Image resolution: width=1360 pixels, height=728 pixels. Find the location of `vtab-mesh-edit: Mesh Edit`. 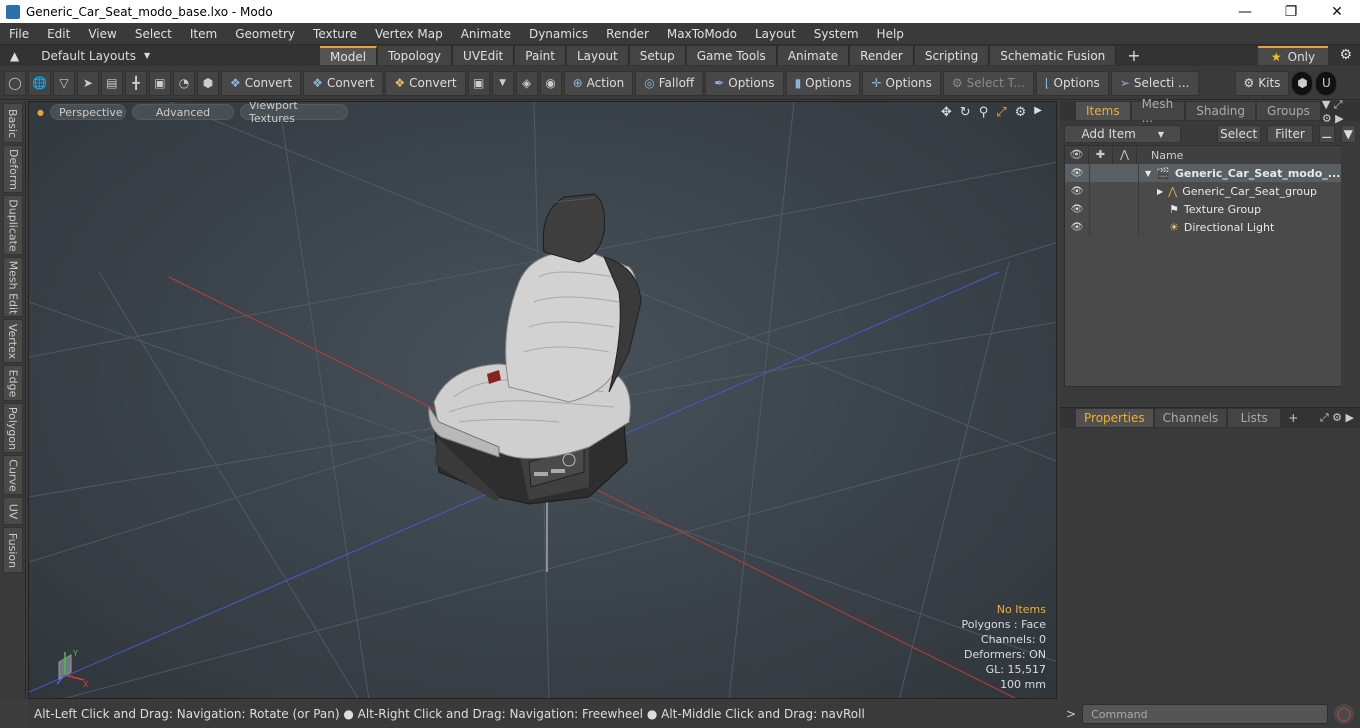

vtab-mesh-edit: Mesh Edit is located at coordinates (13, 287).